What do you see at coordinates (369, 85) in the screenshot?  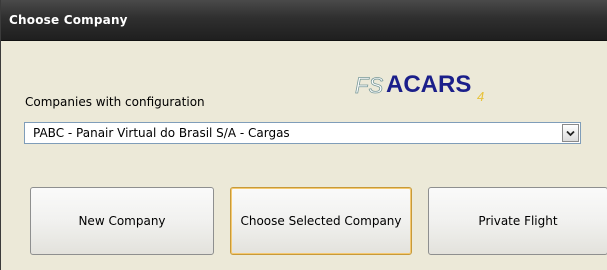 I see `logo-prefix: FS` at bounding box center [369, 85].